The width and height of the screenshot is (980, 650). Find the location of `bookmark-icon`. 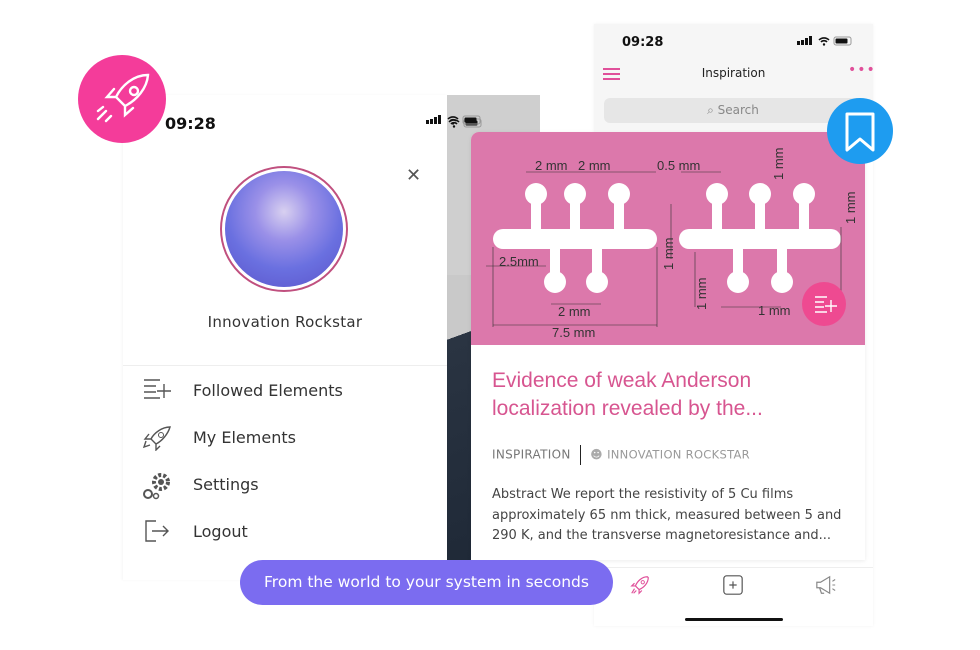

bookmark-icon is located at coordinates (860, 132).